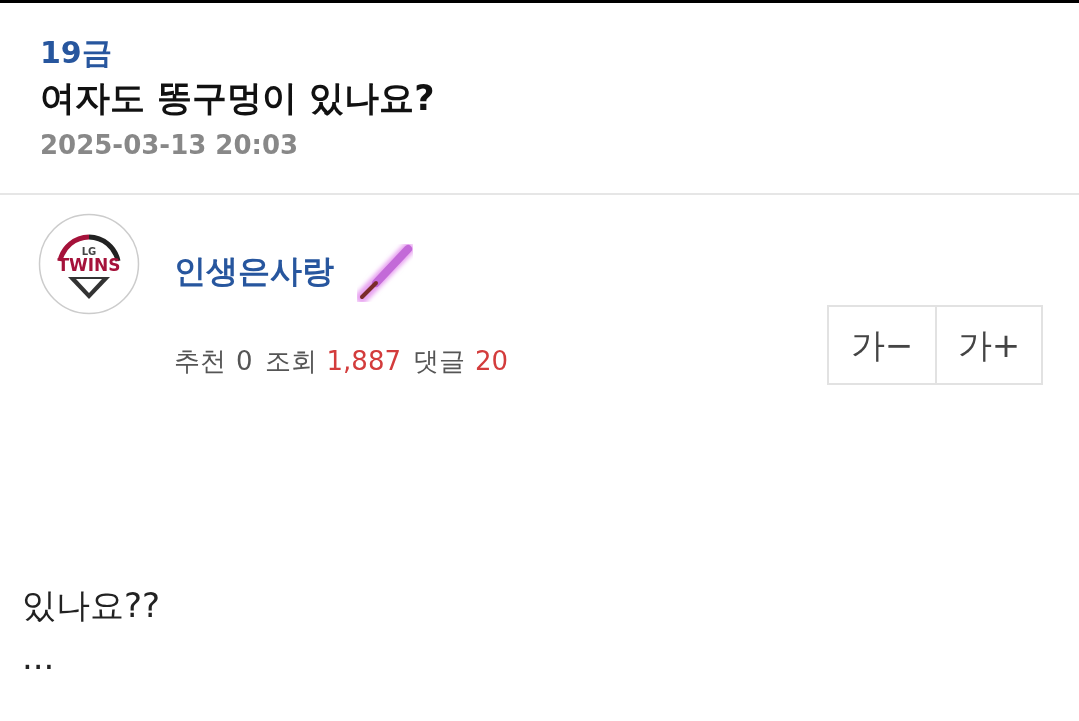 This screenshot has width=1079, height=721. What do you see at coordinates (92, 605) in the screenshot?
I see `body-text: 있나요??` at bounding box center [92, 605].